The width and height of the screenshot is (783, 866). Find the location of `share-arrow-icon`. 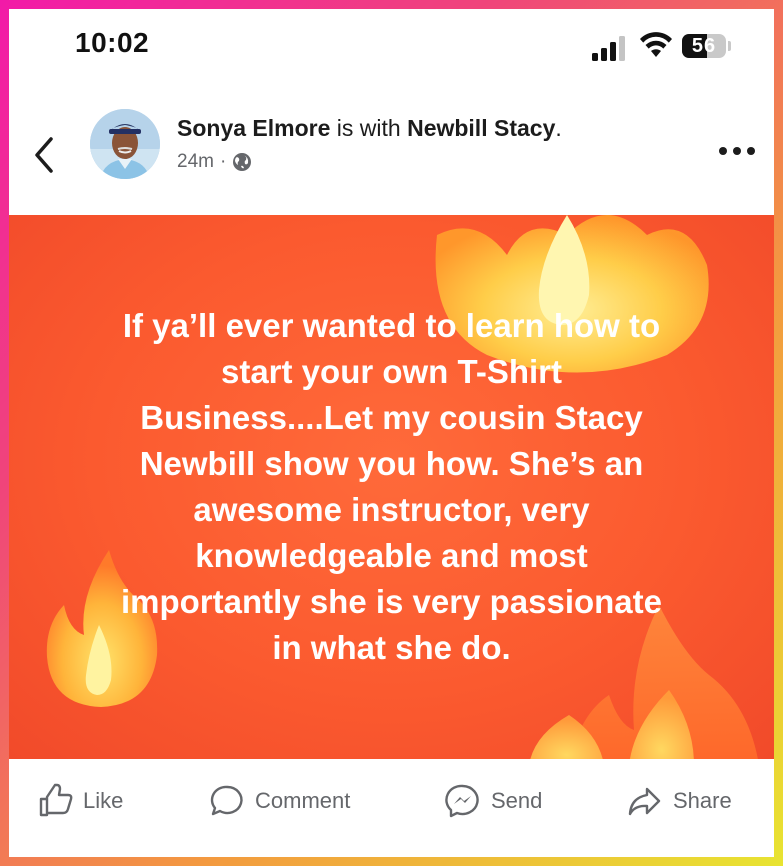

share-arrow-icon is located at coordinates (644, 801).